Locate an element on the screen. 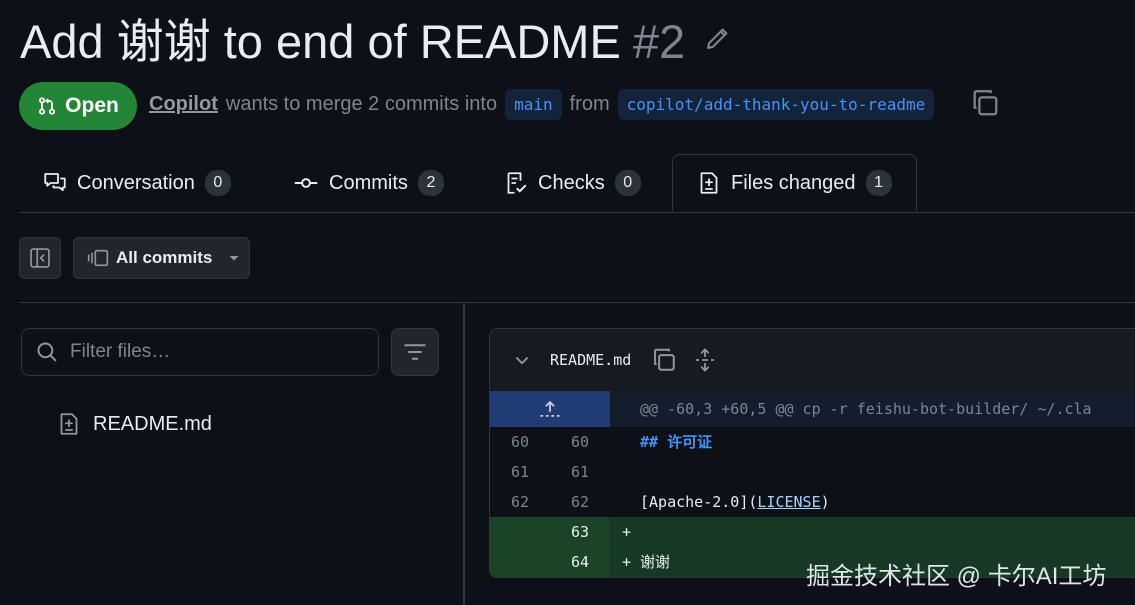  diff-line: 60 60 ## 许可证 is located at coordinates (812, 442).